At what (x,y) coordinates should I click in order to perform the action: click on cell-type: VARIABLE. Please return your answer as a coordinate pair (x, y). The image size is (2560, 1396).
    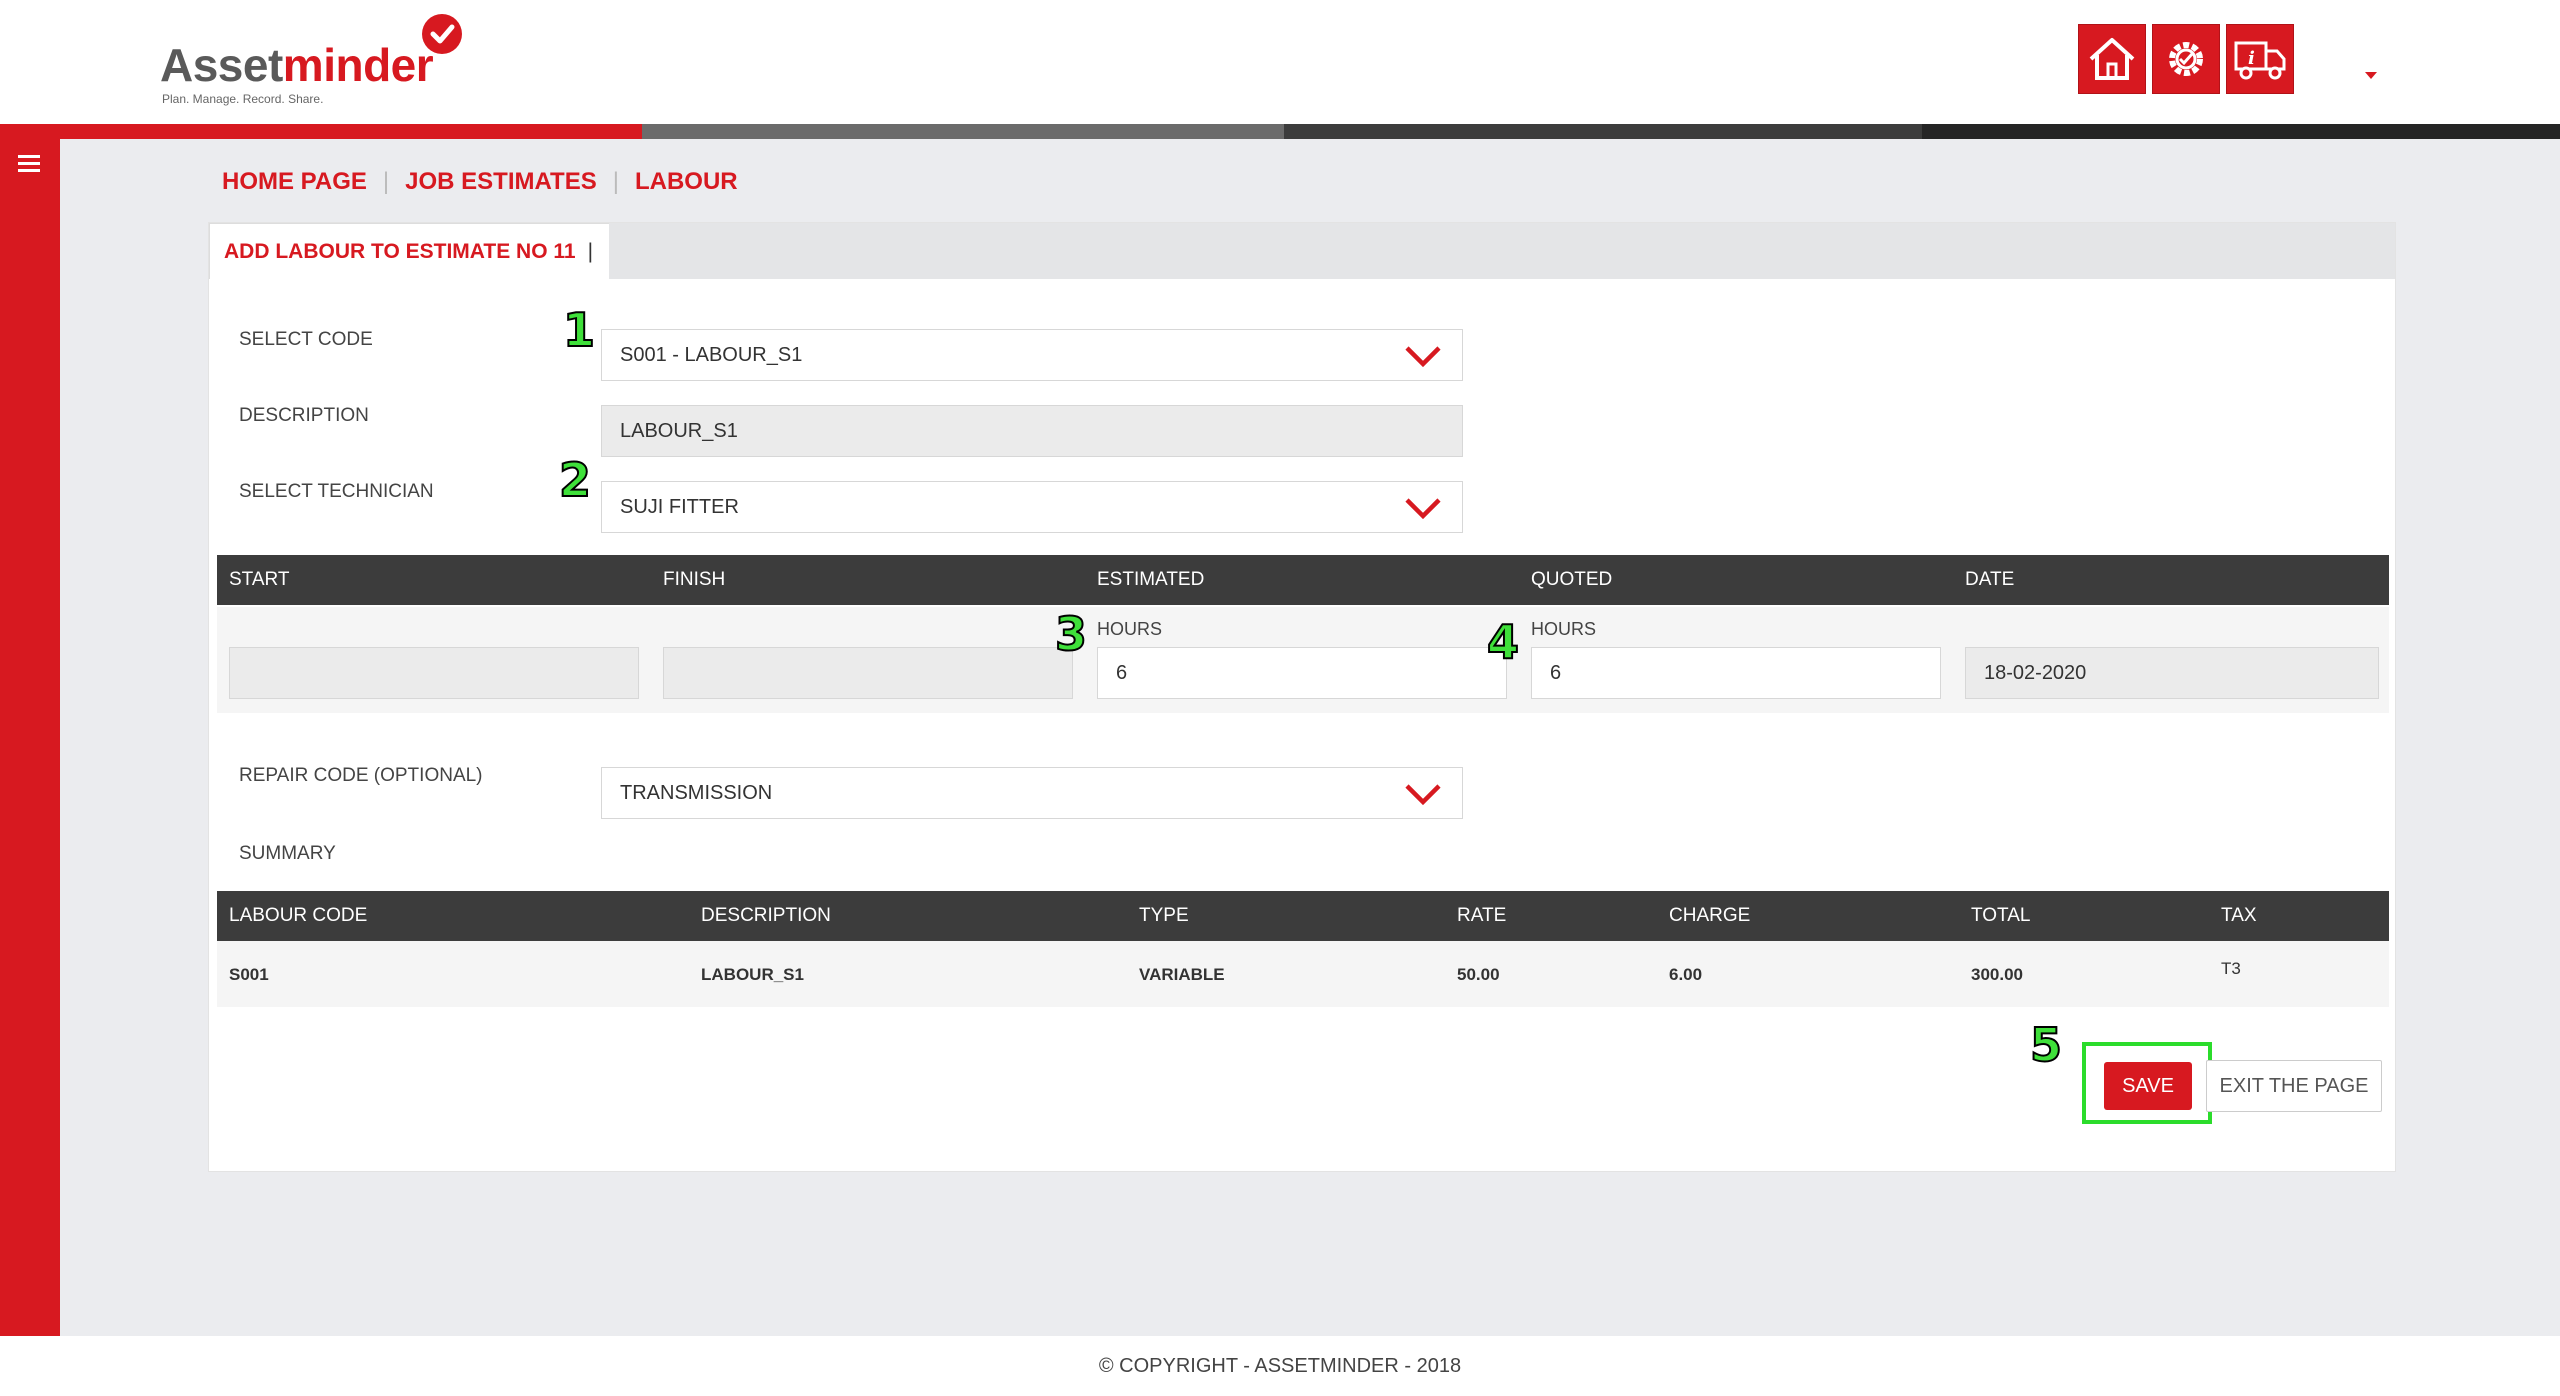
    Looking at the image, I should click on (1182, 974).